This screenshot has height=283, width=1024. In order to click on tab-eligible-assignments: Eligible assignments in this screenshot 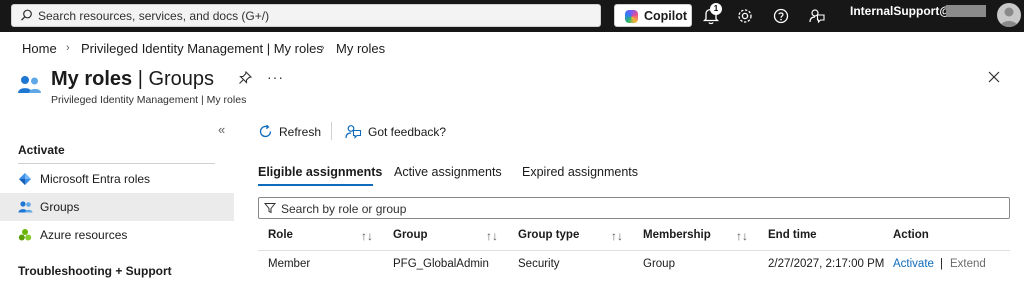, I will do `click(320, 172)`.